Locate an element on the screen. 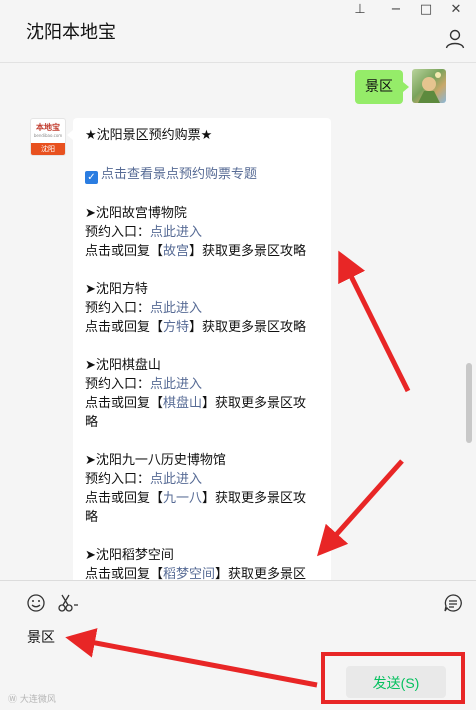 This screenshot has width=476, height=710. spot-reply-row: 点击或回复【方特】获取更多景区攻略 is located at coordinates (196, 327).